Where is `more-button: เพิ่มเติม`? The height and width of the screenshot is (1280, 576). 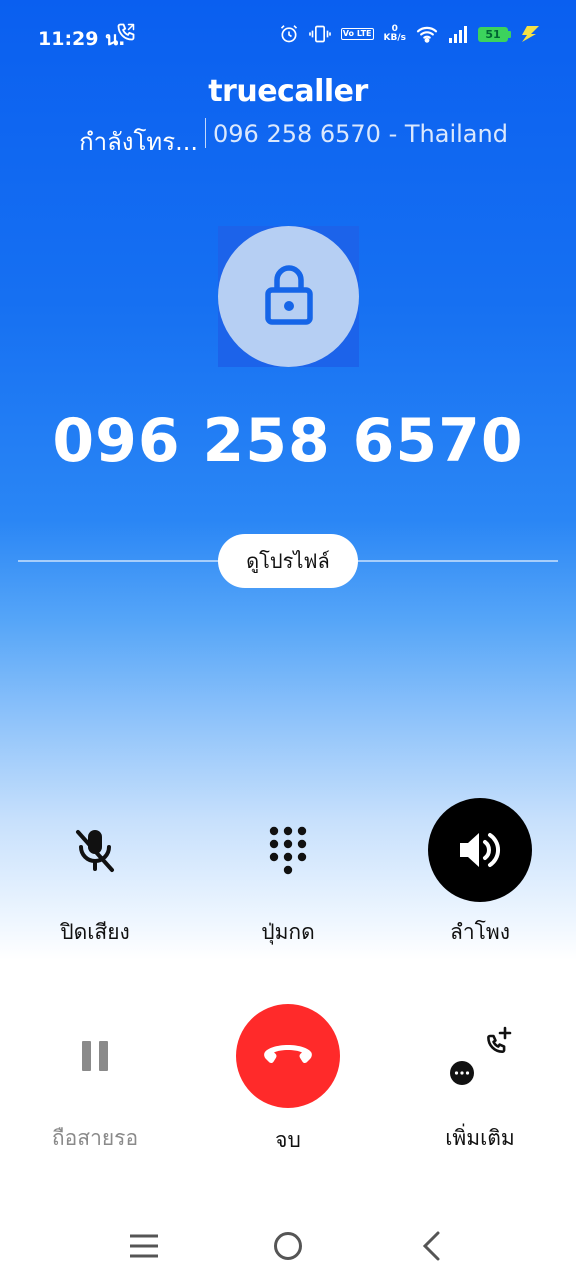 more-button: เพิ่มเติม is located at coordinates (480, 1079).